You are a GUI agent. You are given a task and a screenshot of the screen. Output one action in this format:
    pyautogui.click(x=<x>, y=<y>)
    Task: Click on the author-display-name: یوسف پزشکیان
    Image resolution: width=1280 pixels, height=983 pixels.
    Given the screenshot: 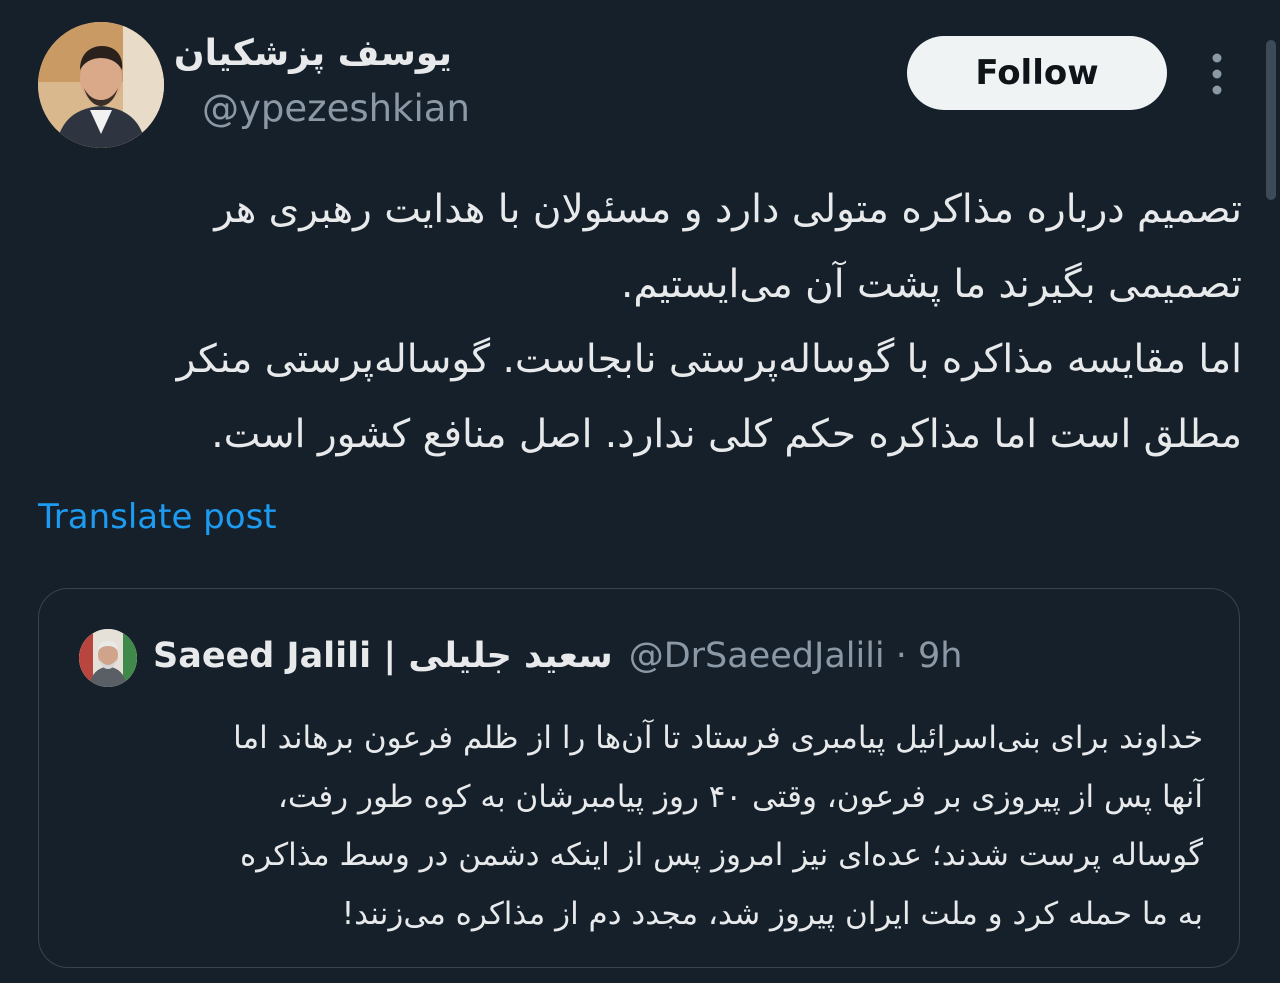 What is the action you would take?
    pyautogui.click(x=313, y=54)
    